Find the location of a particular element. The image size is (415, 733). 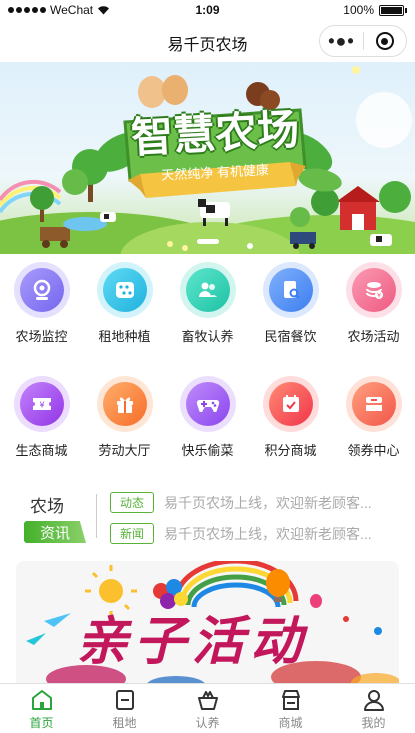

calendar-check-icon is located at coordinates (290, 403).